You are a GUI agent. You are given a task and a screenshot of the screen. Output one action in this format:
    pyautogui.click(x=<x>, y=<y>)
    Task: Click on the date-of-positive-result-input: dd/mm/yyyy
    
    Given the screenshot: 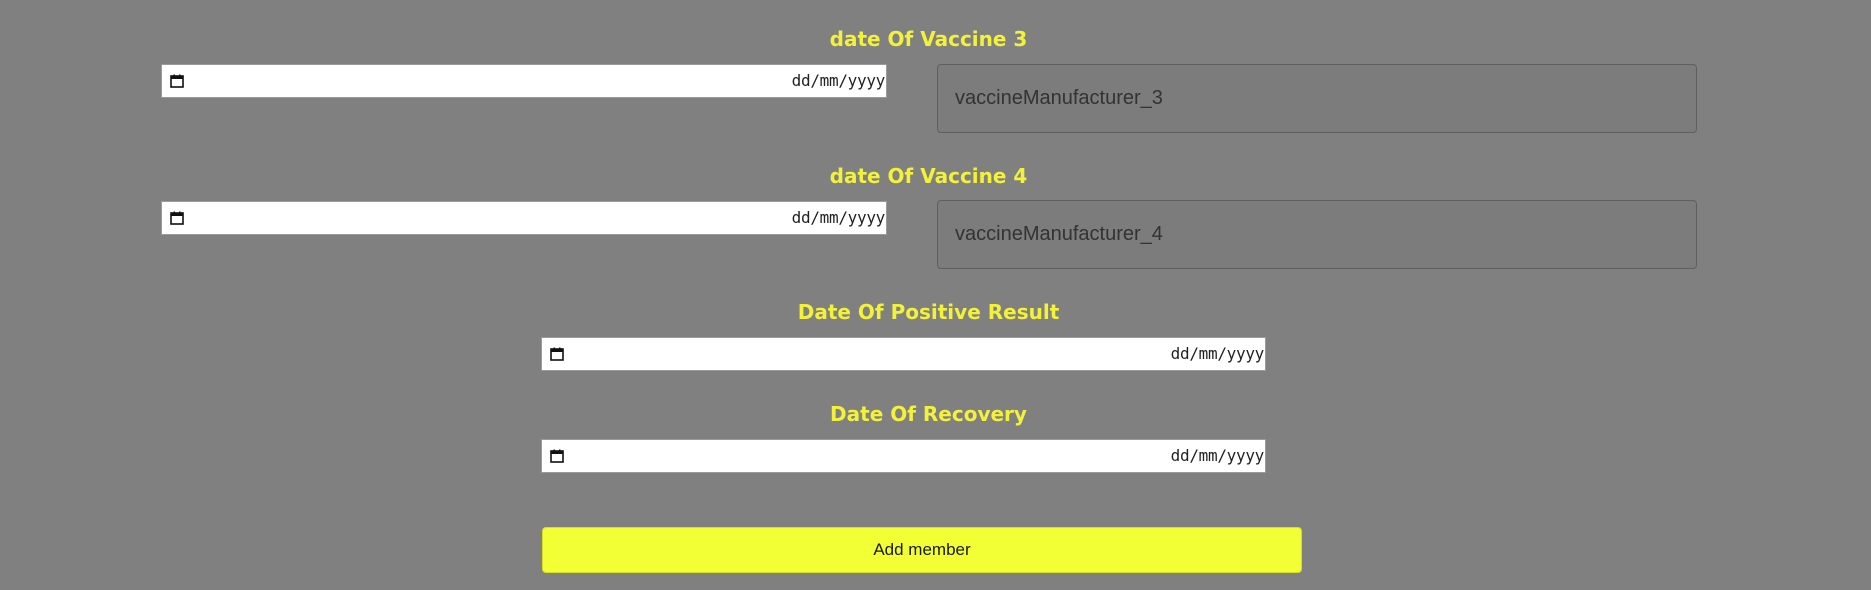 What is the action you would take?
    pyautogui.click(x=903, y=354)
    